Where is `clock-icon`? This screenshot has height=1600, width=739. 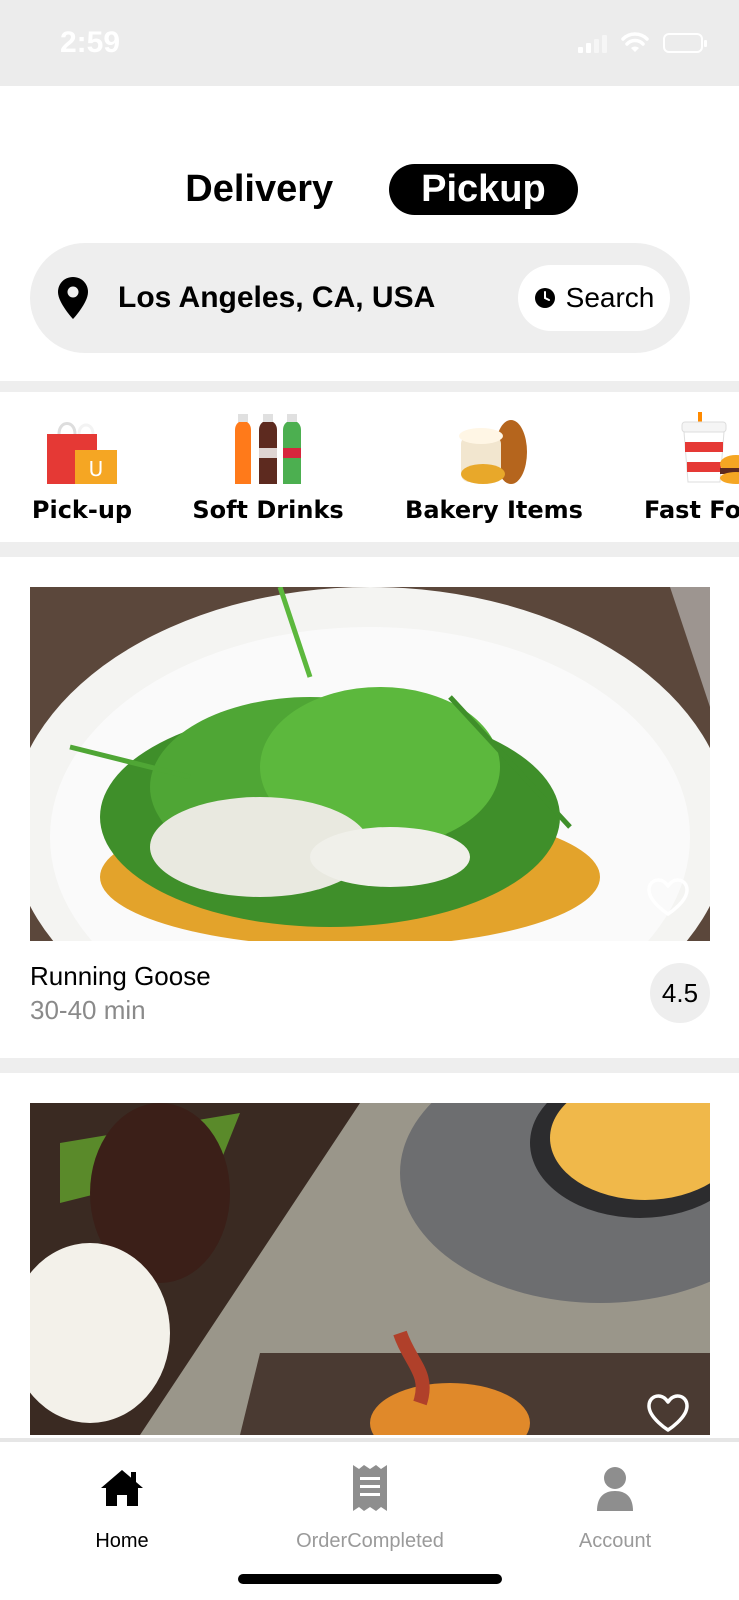 clock-icon is located at coordinates (544, 298).